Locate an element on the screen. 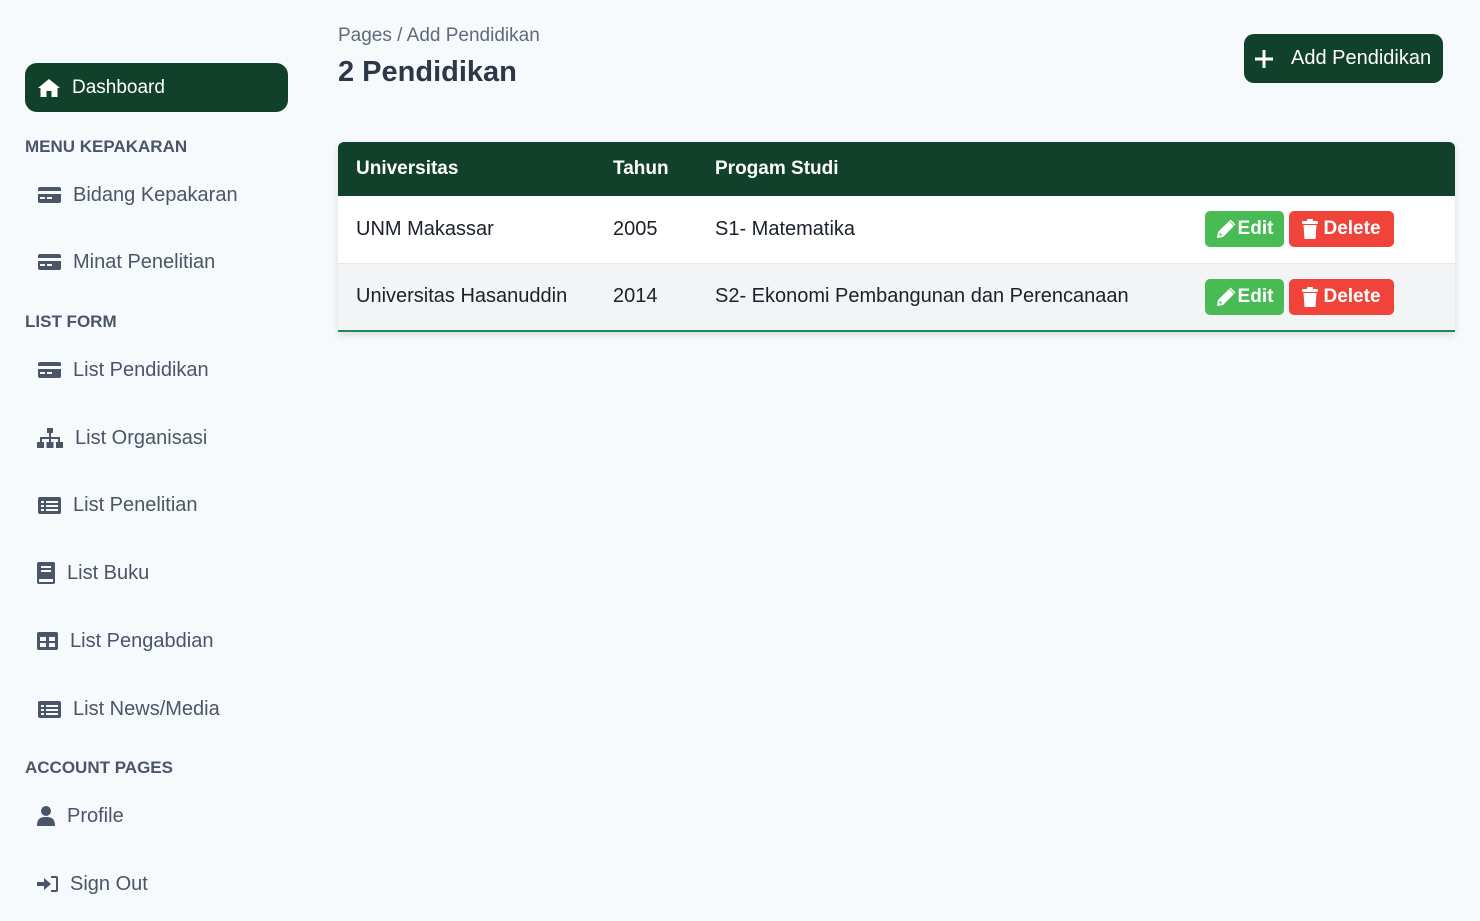 This screenshot has width=1480, height=921. section-title-account-pages: ACCOUNT PAGES is located at coordinates (99, 767).